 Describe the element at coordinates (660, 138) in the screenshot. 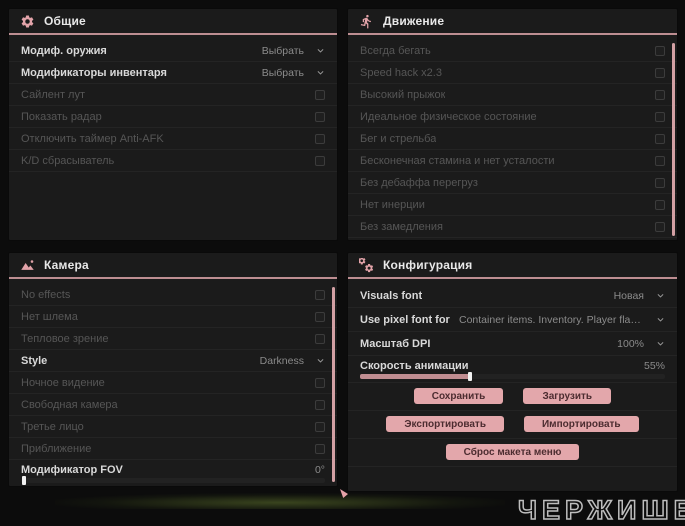

I see `checkbox-бег-и-стрельба` at that location.